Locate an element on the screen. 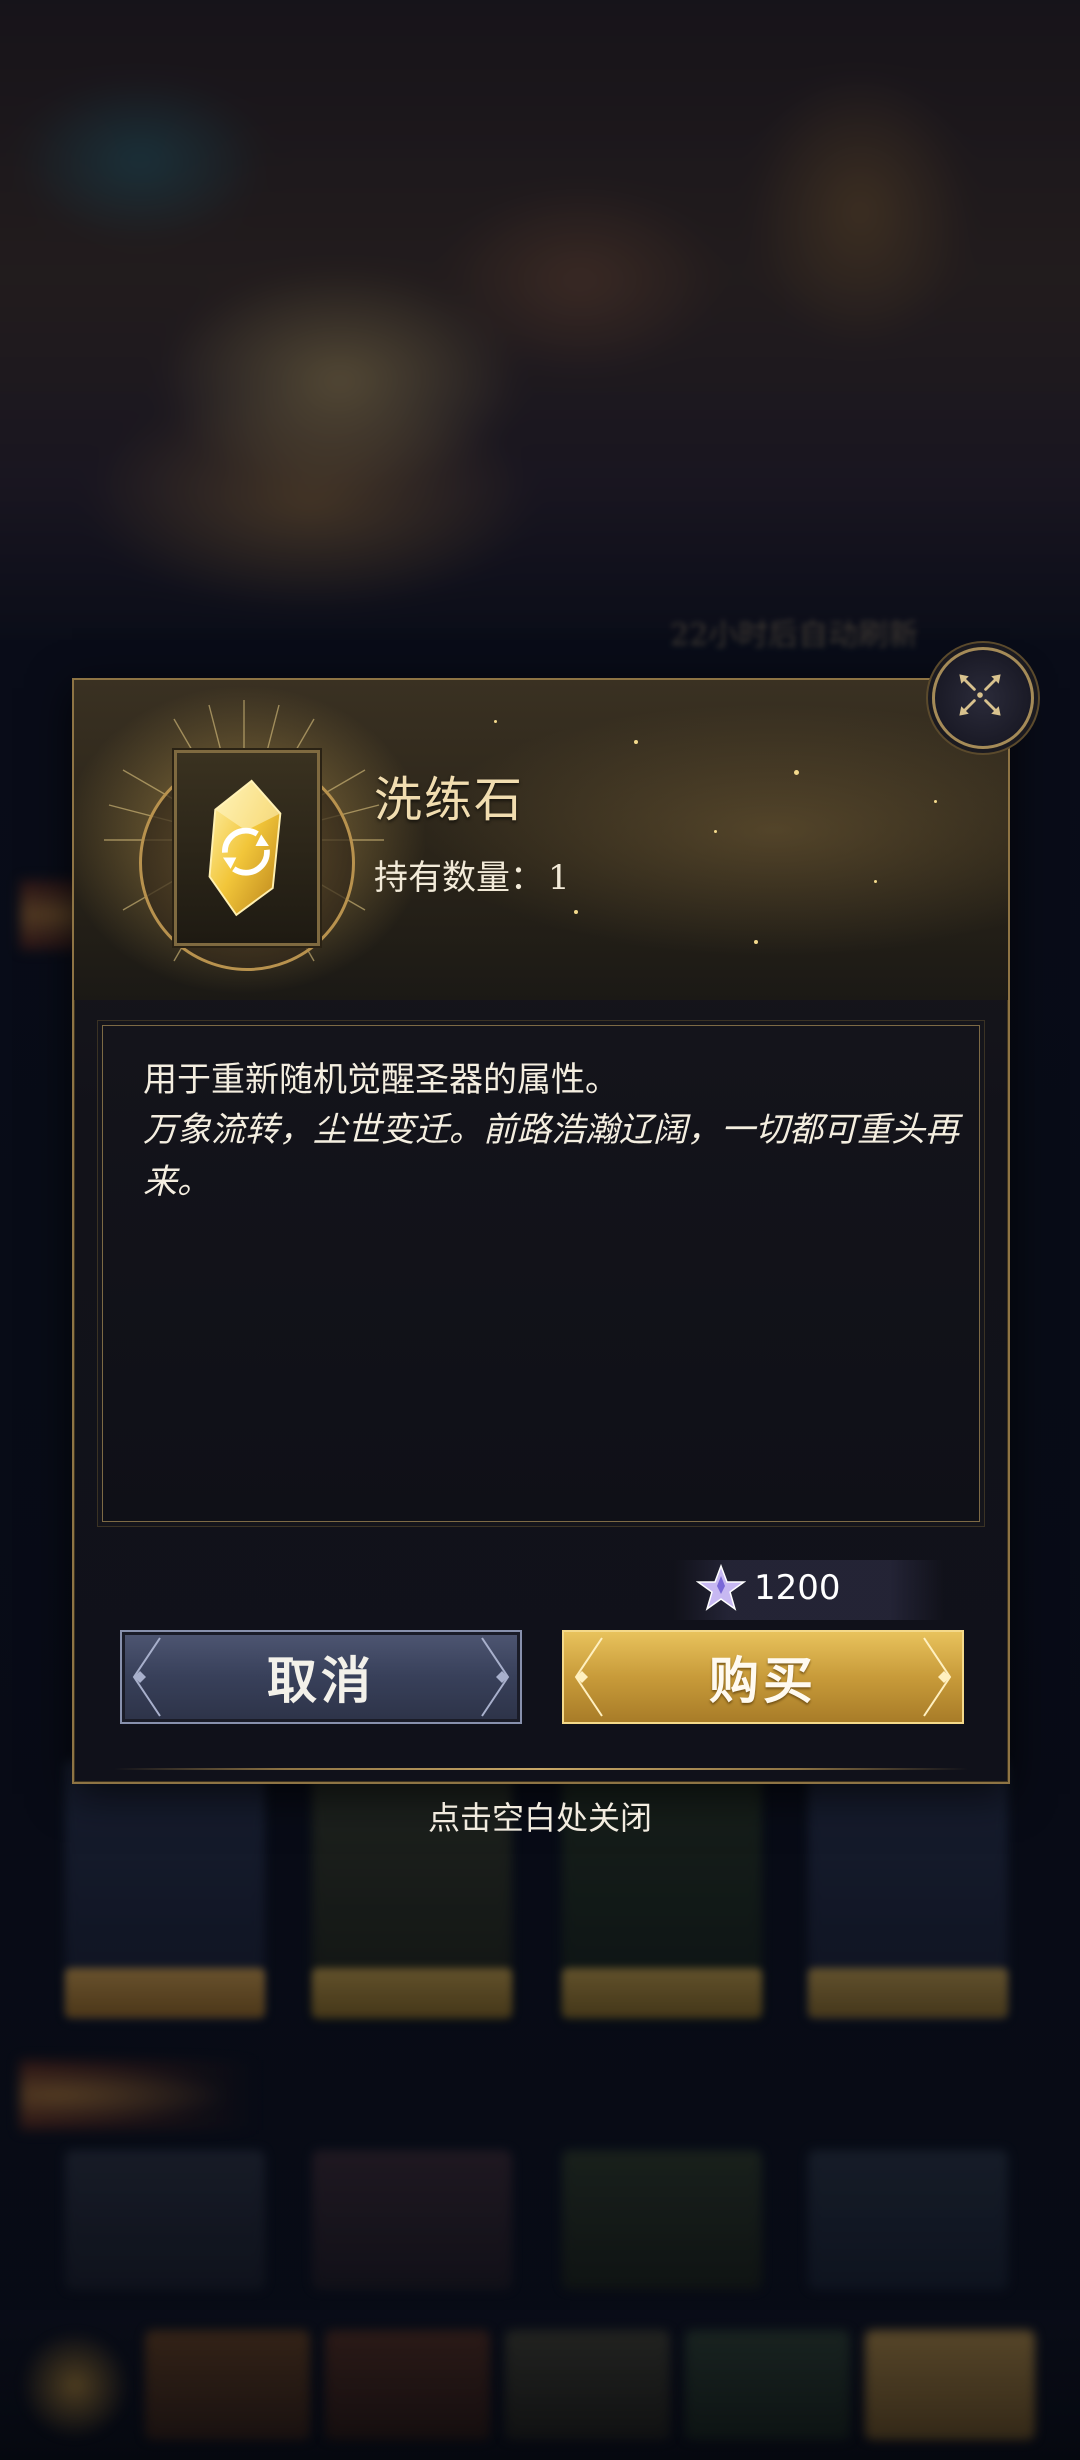 This screenshot has height=2460, width=1080. owned-count-value: 1 is located at coordinates (559, 878).